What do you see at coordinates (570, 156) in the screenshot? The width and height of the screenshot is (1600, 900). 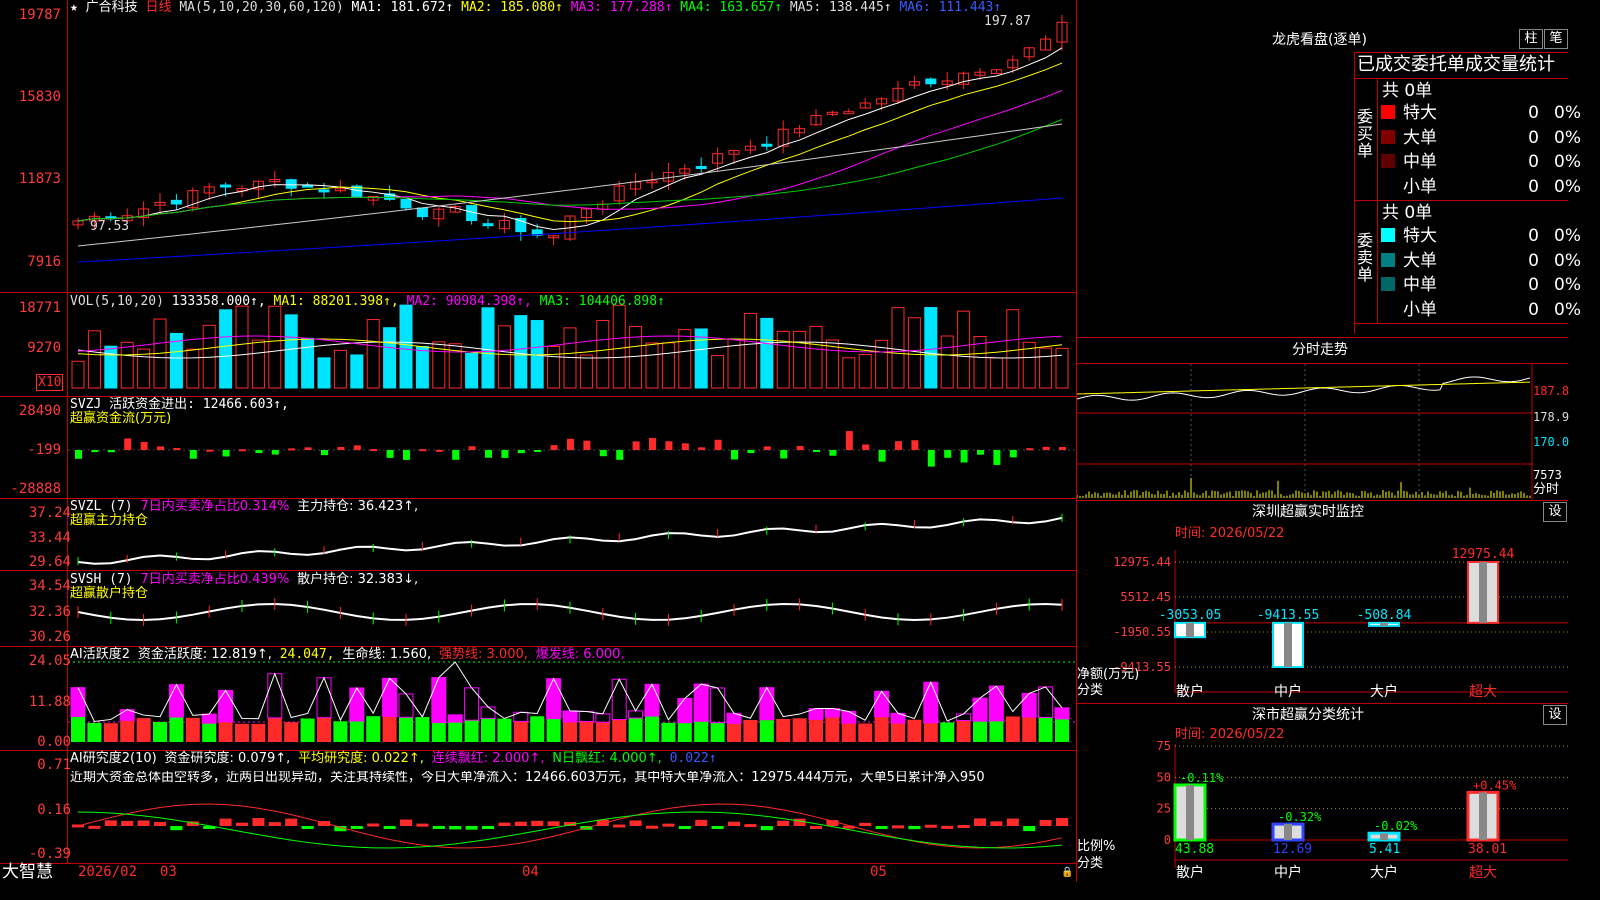 I see `ma-line` at bounding box center [570, 156].